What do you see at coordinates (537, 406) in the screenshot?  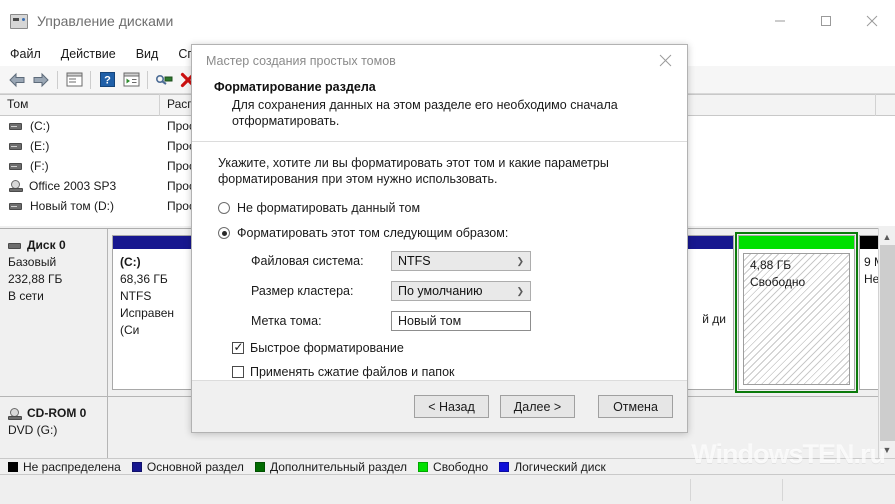 I see `next-button: Далее >` at bounding box center [537, 406].